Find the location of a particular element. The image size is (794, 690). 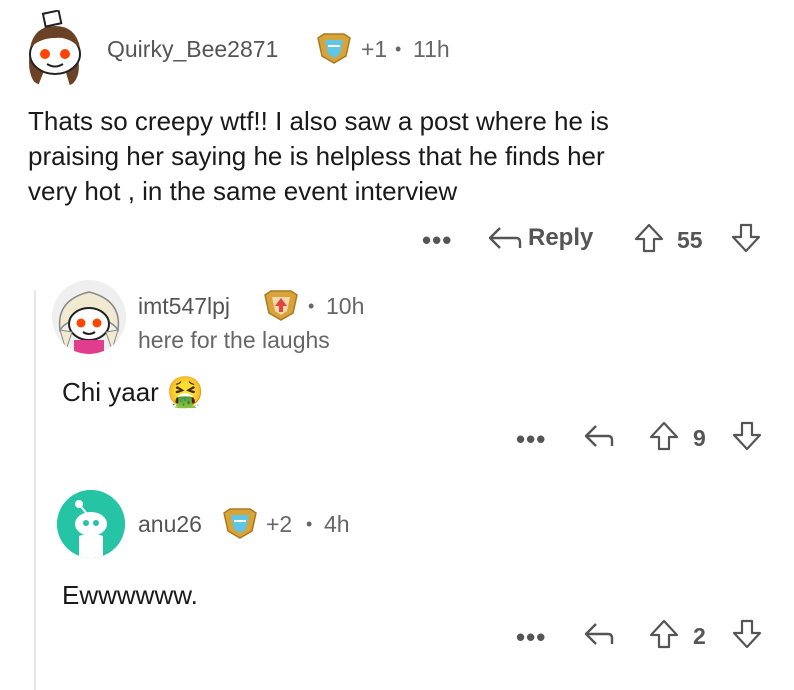

comment-text: Chi yaar is located at coordinates (110, 392).